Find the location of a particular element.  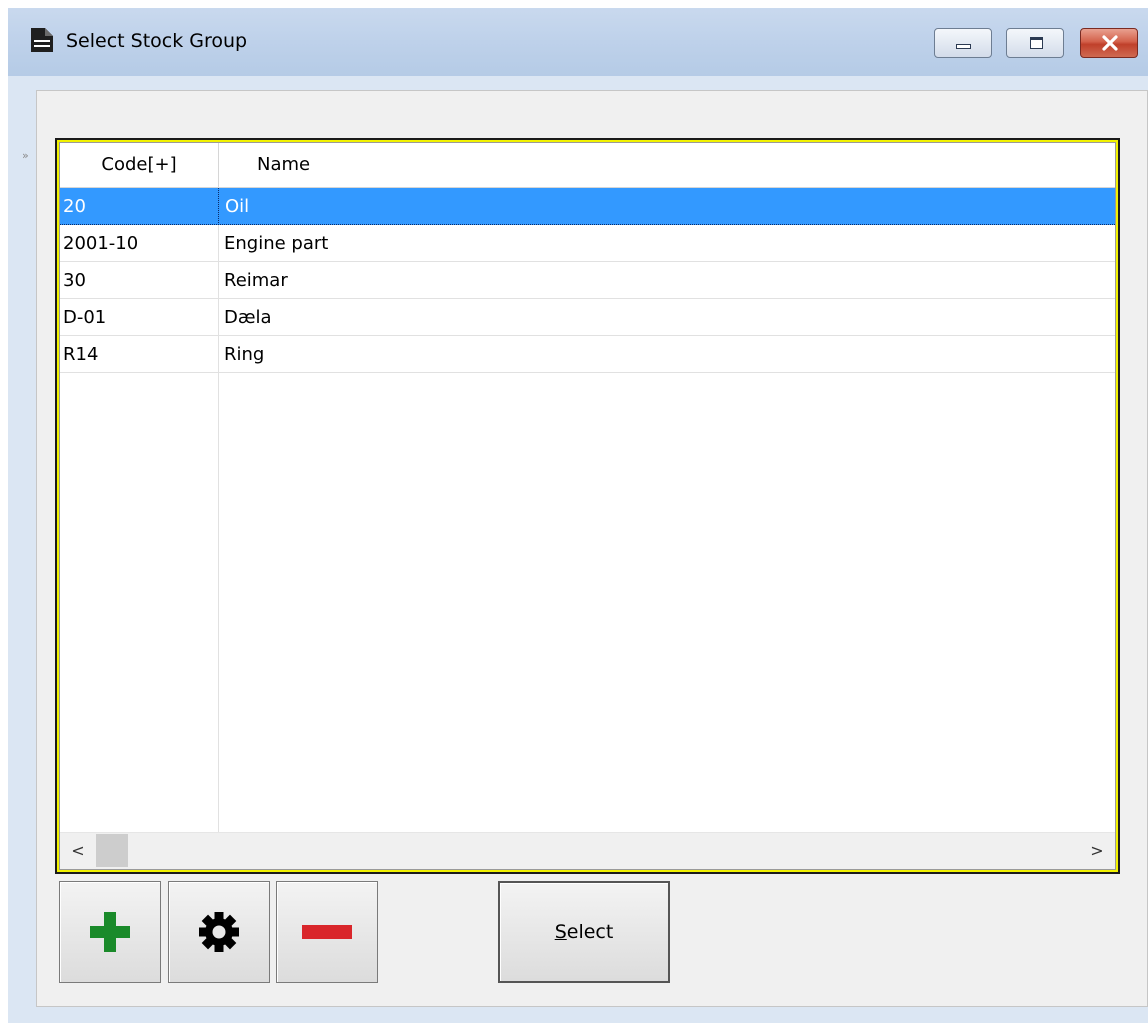

table-row: D-01 Dæla is located at coordinates (587, 317).